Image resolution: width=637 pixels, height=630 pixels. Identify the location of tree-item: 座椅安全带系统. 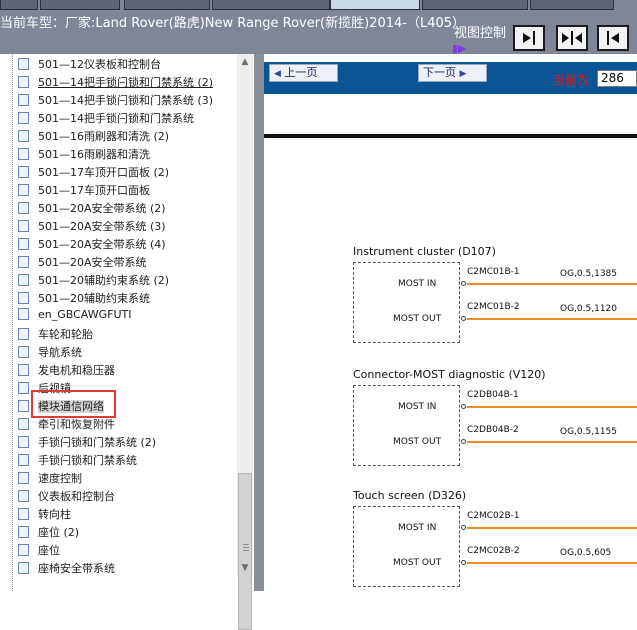
(66, 569).